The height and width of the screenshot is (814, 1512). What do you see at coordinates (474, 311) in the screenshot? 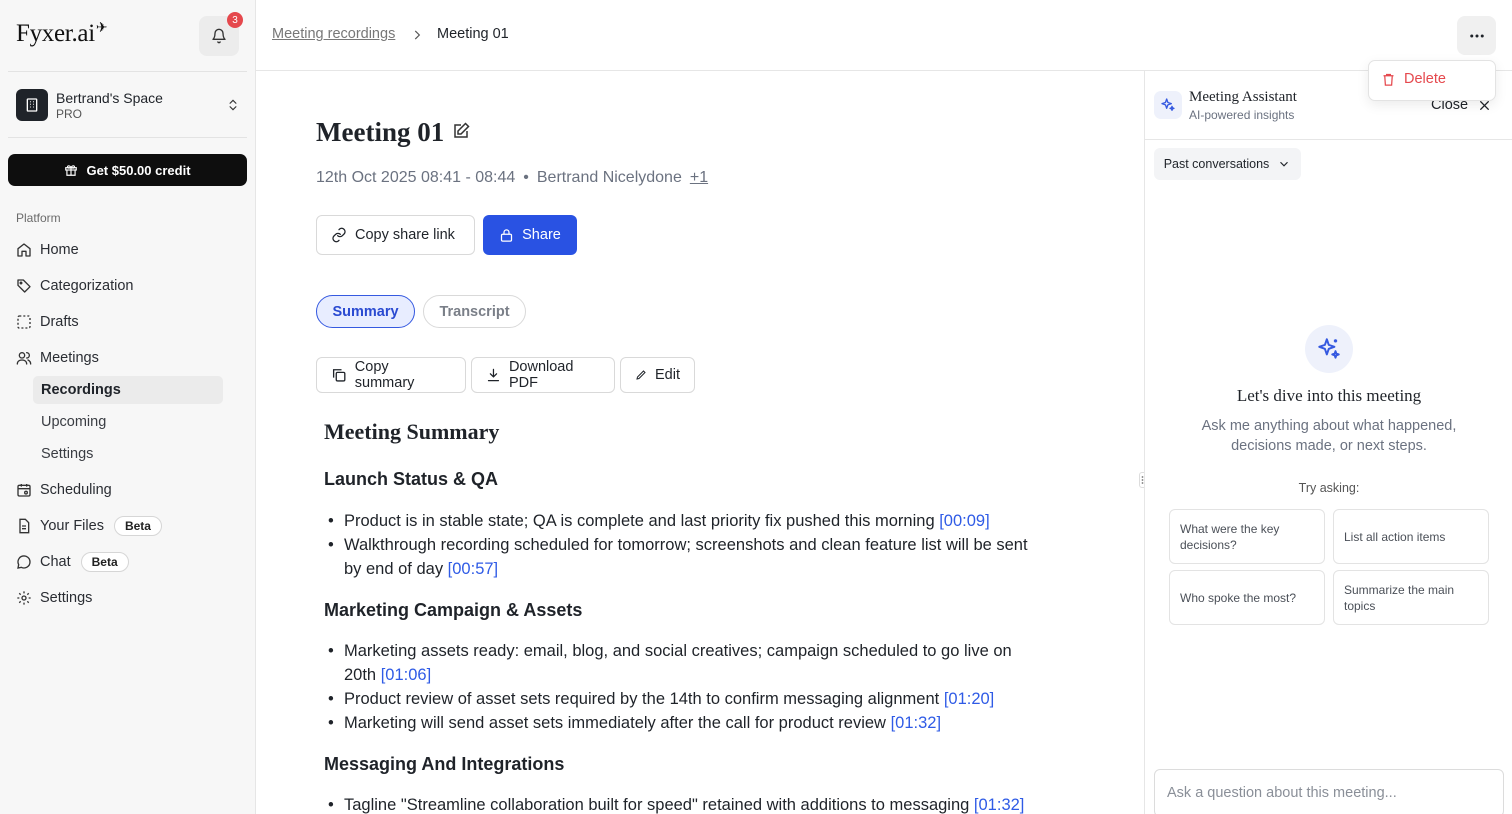
I see `tab-transcript: Transcript` at bounding box center [474, 311].